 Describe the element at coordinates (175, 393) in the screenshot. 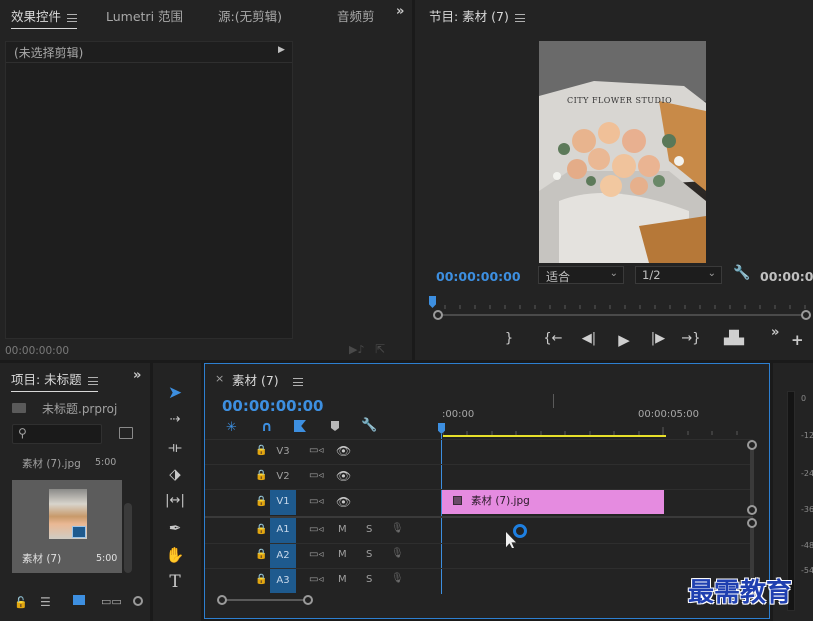

I see `selection-tool-icon: ➤` at that location.